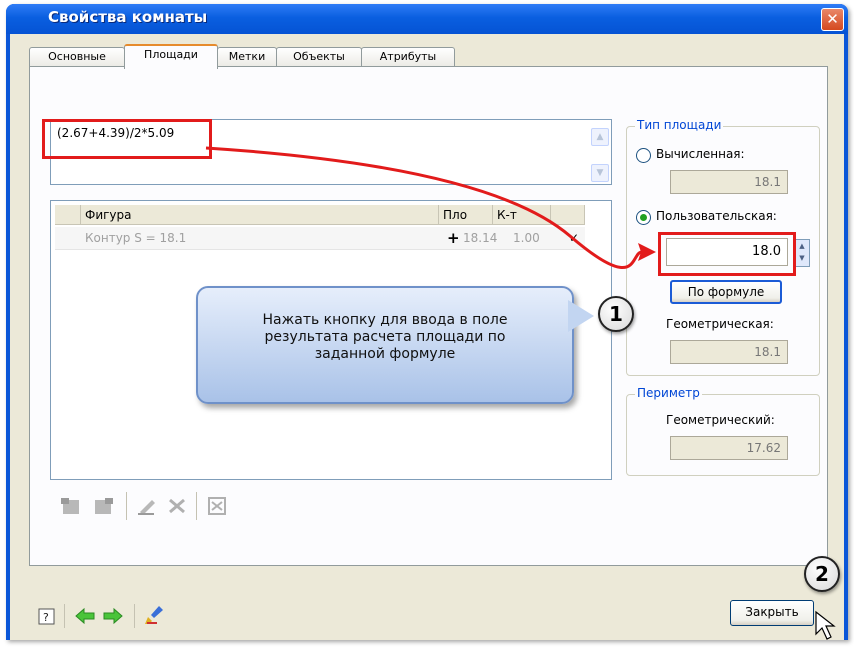 This screenshot has height=647, width=854. I want to click on callout-line-3: заданной формуле, so click(385, 354).